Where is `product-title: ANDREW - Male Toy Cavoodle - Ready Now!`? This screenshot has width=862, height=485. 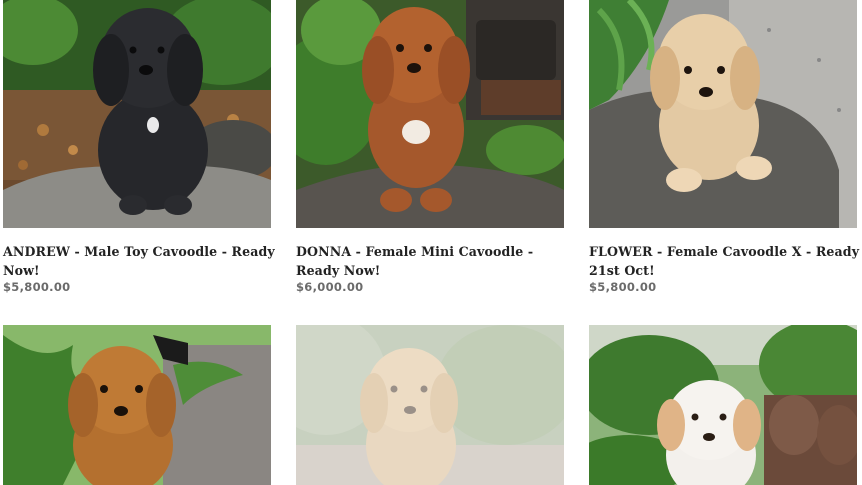
product-title: ANDREW - Male Toy Cavoodle - Ready Now! is located at coordinates (139, 261).